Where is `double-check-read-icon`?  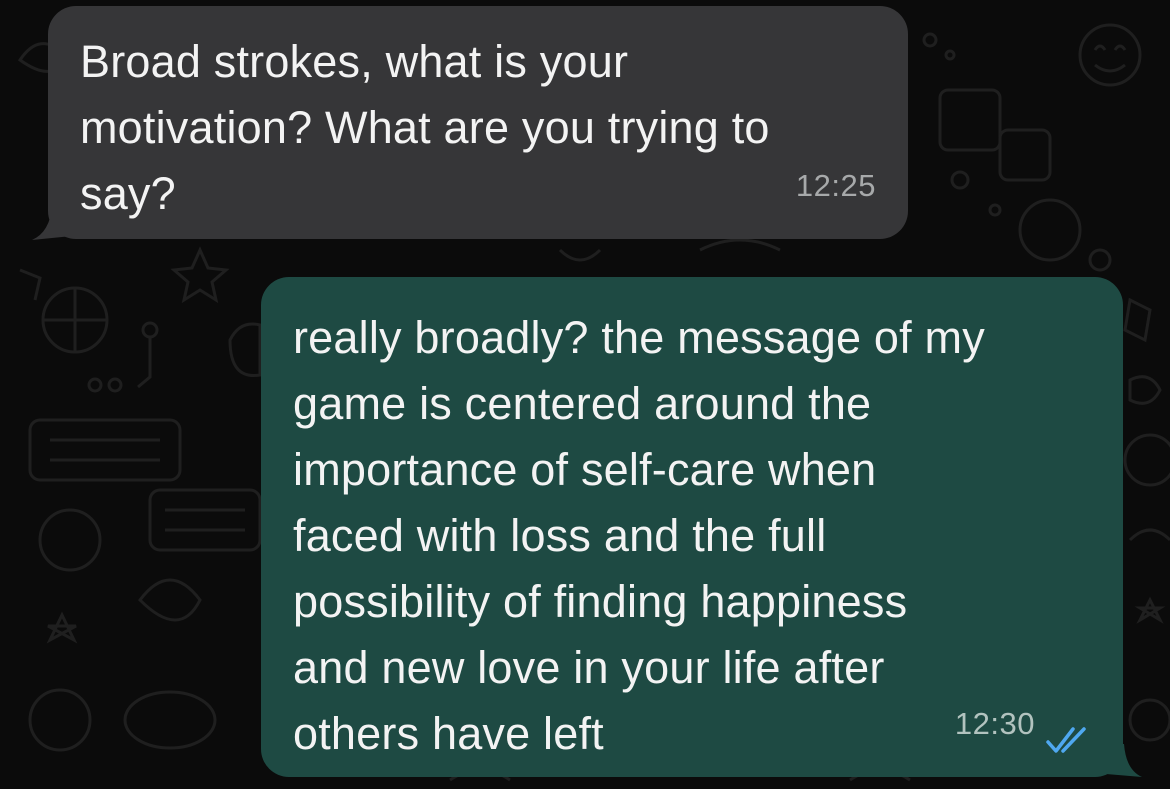
double-check-read-icon is located at coordinates (1066, 740).